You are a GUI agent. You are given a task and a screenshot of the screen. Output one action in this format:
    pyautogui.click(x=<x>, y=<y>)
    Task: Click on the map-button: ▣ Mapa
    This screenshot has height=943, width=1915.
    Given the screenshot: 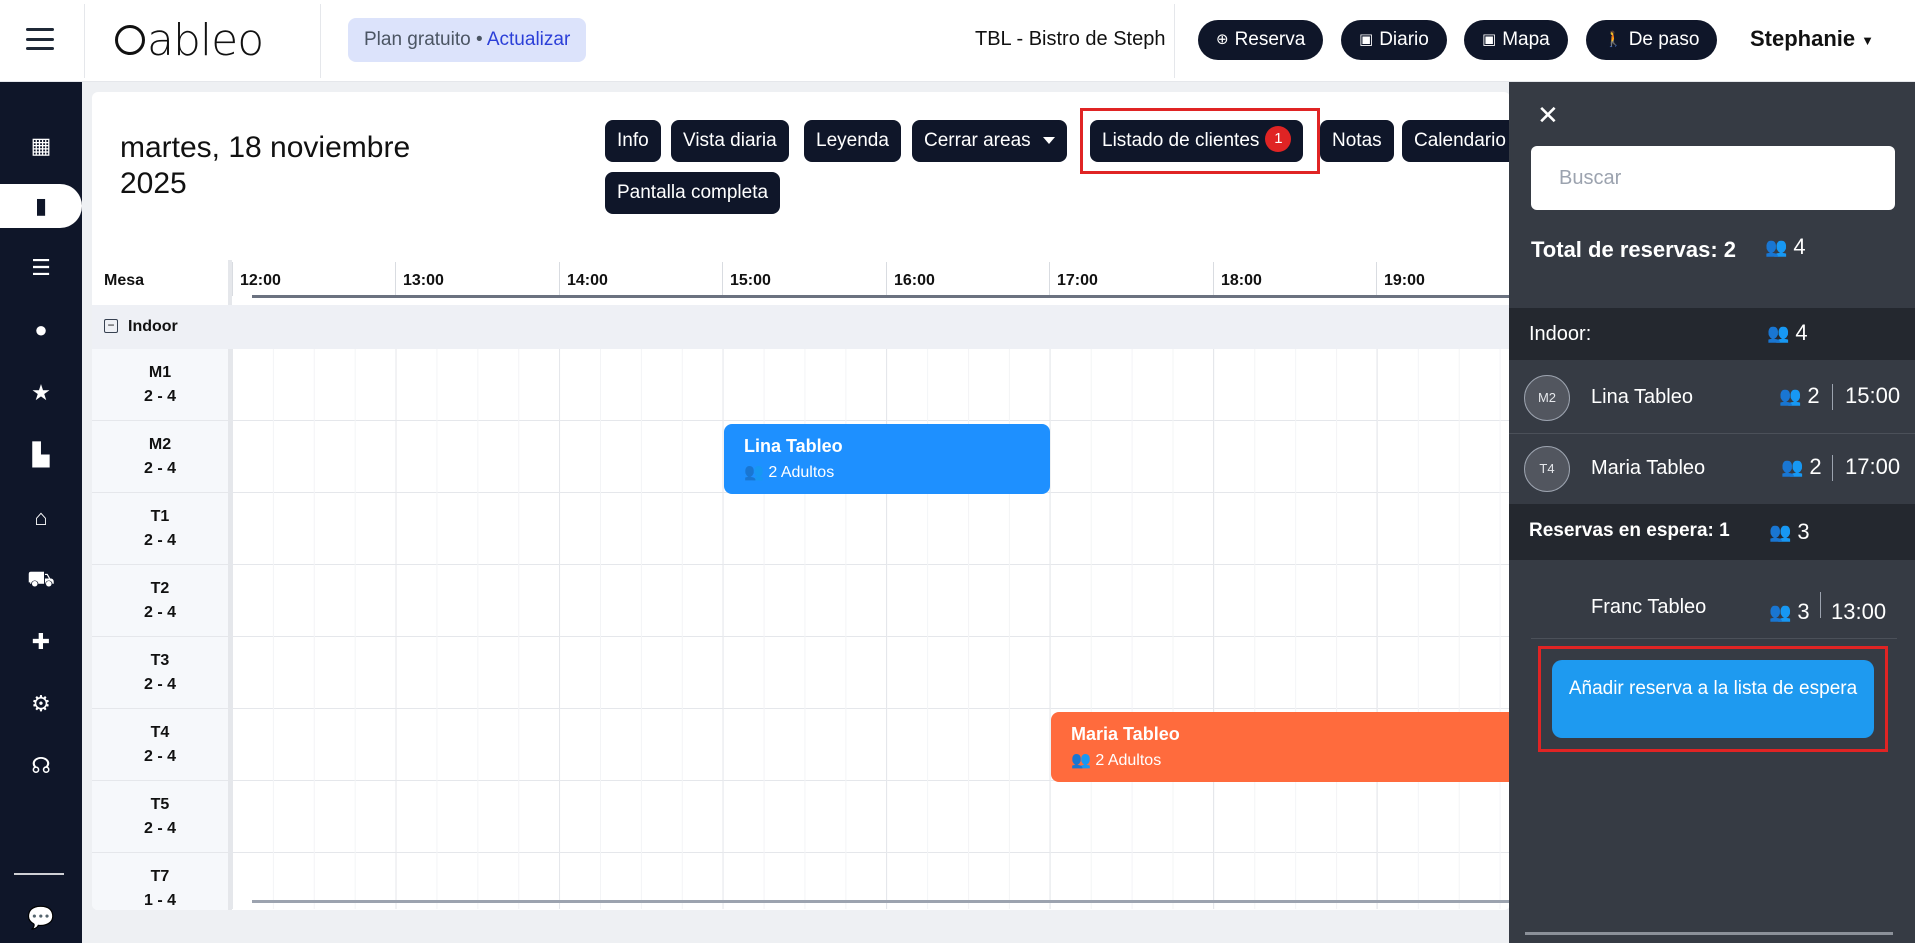 What is the action you would take?
    pyautogui.click(x=1516, y=40)
    